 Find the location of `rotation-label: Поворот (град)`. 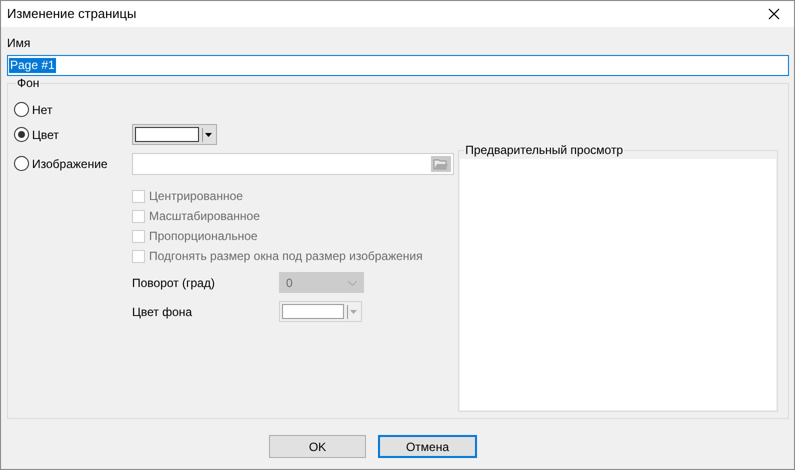

rotation-label: Поворот (град) is located at coordinates (174, 283).